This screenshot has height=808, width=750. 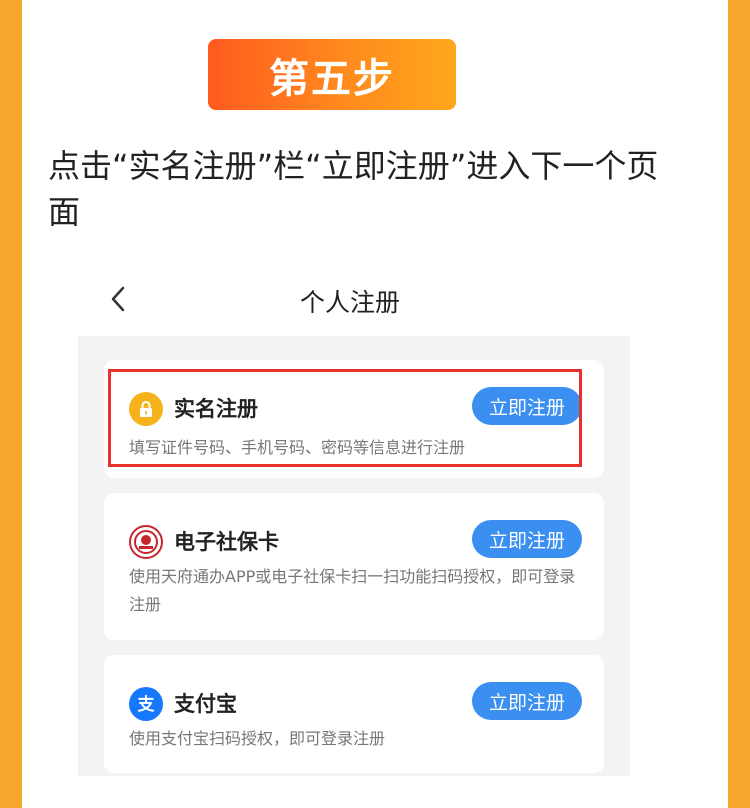 What do you see at coordinates (205, 704) in the screenshot?
I see `card-title: 支付宝` at bounding box center [205, 704].